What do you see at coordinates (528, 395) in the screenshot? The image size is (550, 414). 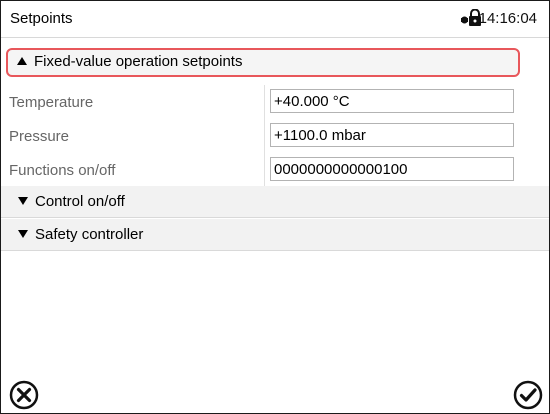 I see `check-circle-icon` at bounding box center [528, 395].